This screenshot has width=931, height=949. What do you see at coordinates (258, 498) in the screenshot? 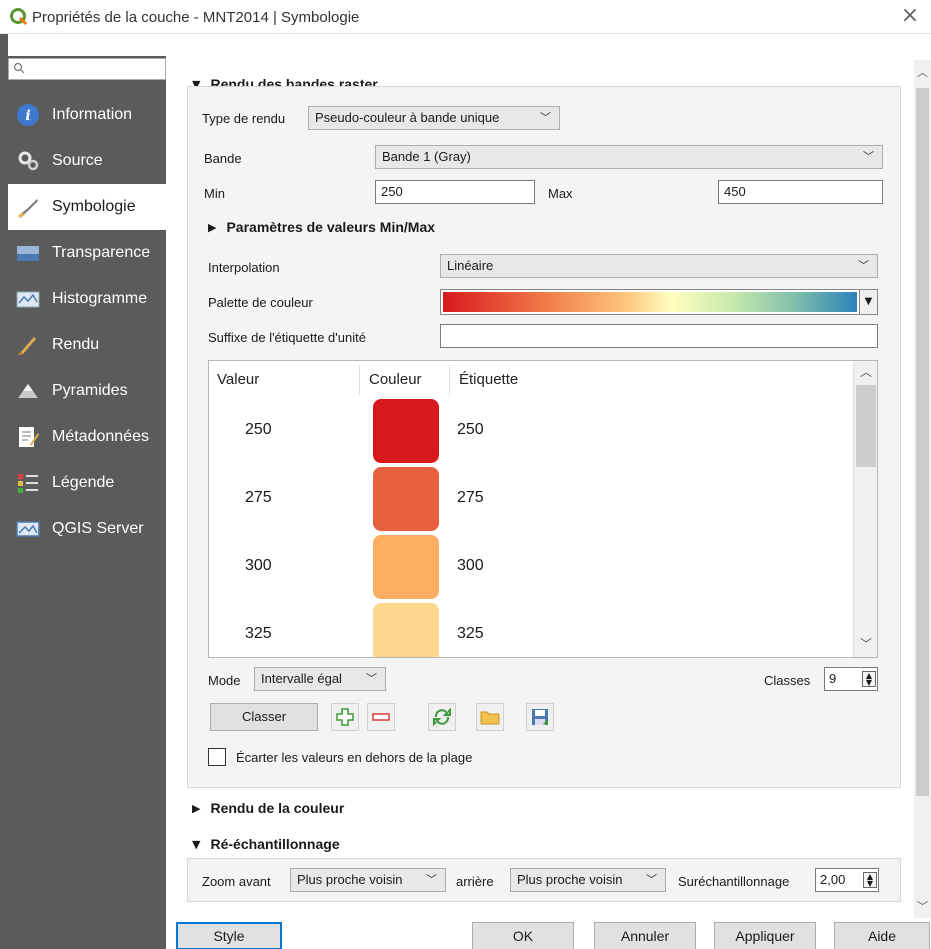
I see `cell-value: 275` at bounding box center [258, 498].